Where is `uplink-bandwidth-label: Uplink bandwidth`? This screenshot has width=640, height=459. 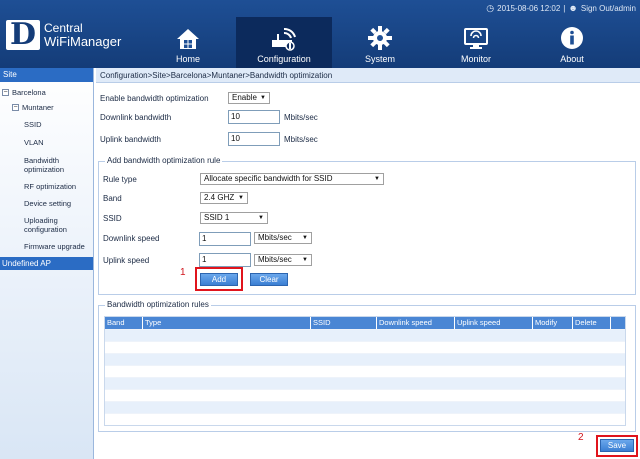
uplink-bandwidth-label: Uplink bandwidth is located at coordinates (130, 139).